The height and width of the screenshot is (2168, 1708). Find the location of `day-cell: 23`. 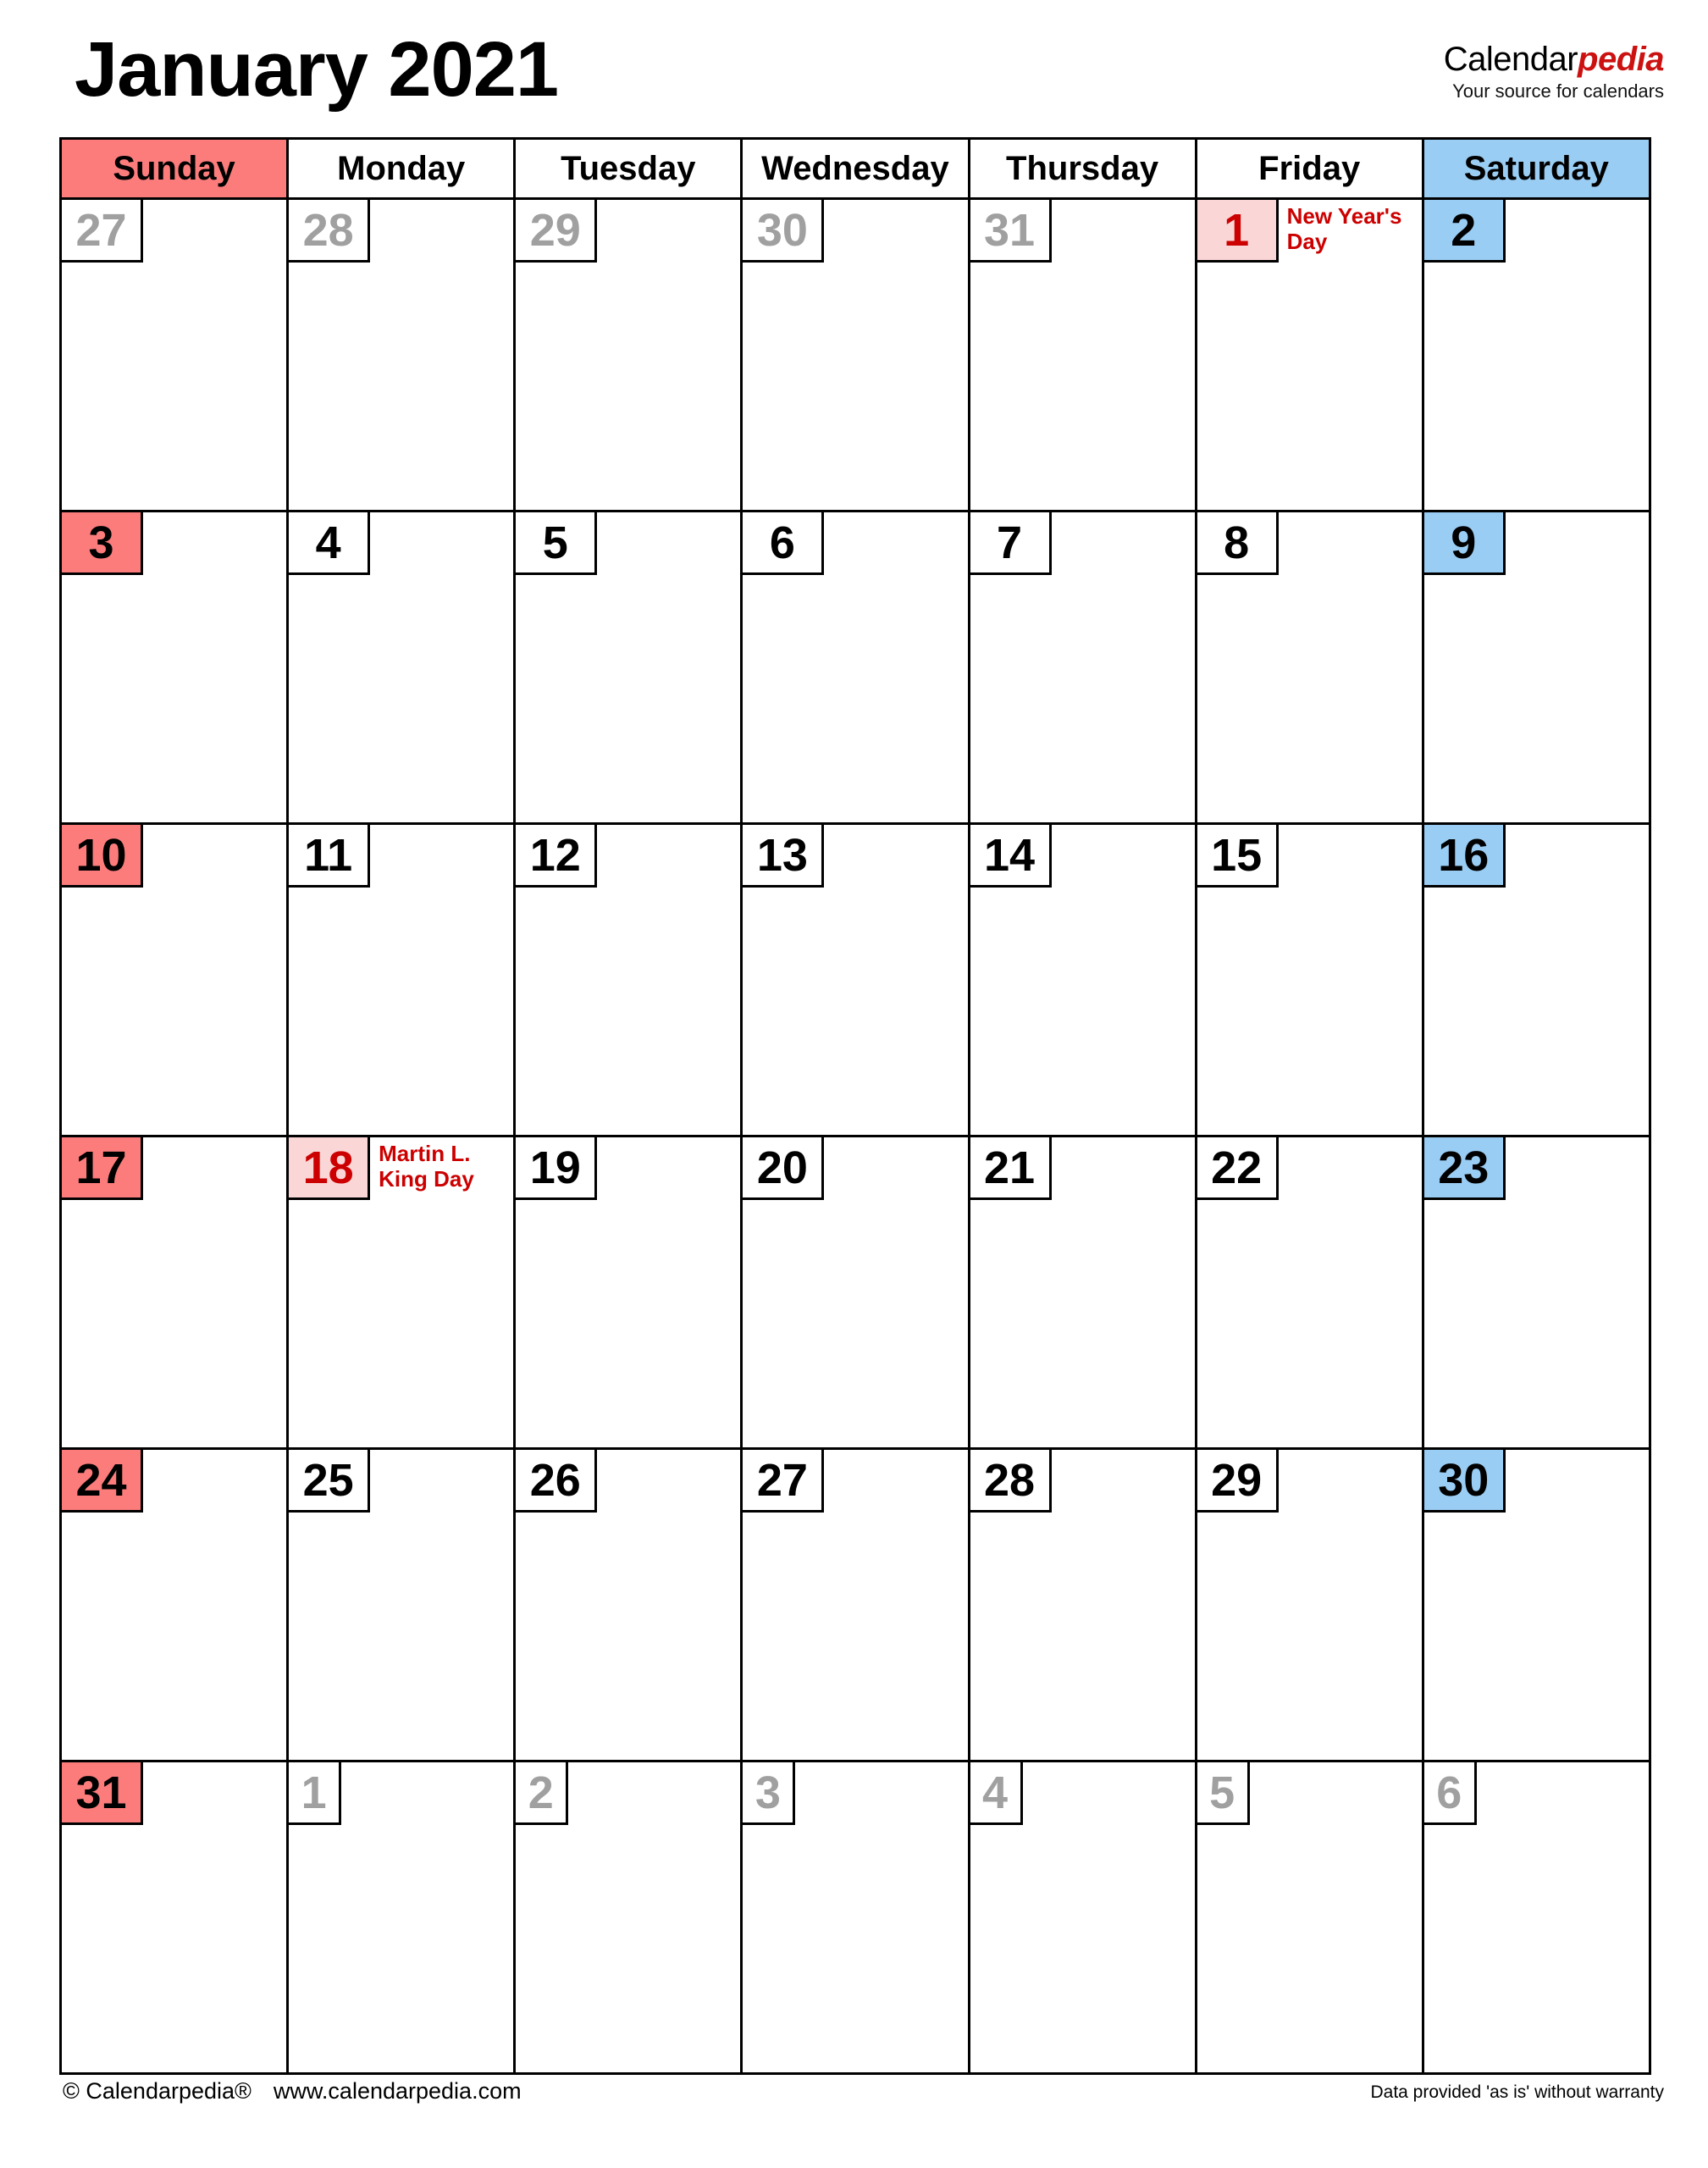

day-cell: 23 is located at coordinates (1536, 1293).